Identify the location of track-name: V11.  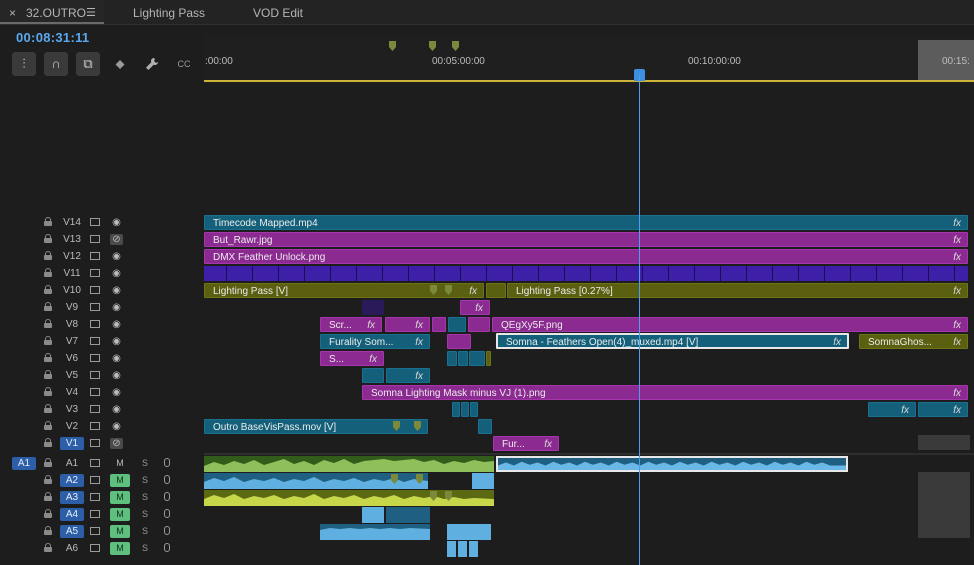
(72, 273).